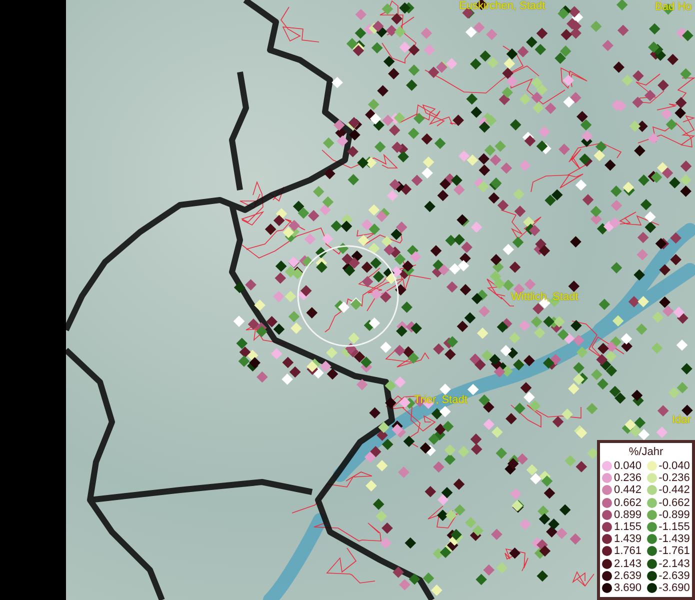  What do you see at coordinates (628, 551) in the screenshot?
I see `legend-value: 1.761` at bounding box center [628, 551].